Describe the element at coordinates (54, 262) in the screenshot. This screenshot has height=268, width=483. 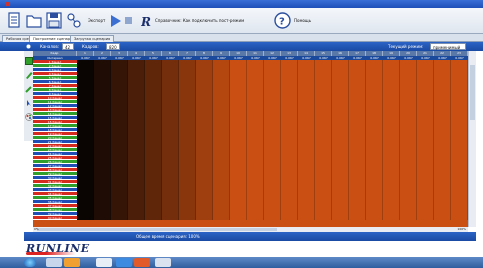
I see `taskbar-explorer-icon` at that location.